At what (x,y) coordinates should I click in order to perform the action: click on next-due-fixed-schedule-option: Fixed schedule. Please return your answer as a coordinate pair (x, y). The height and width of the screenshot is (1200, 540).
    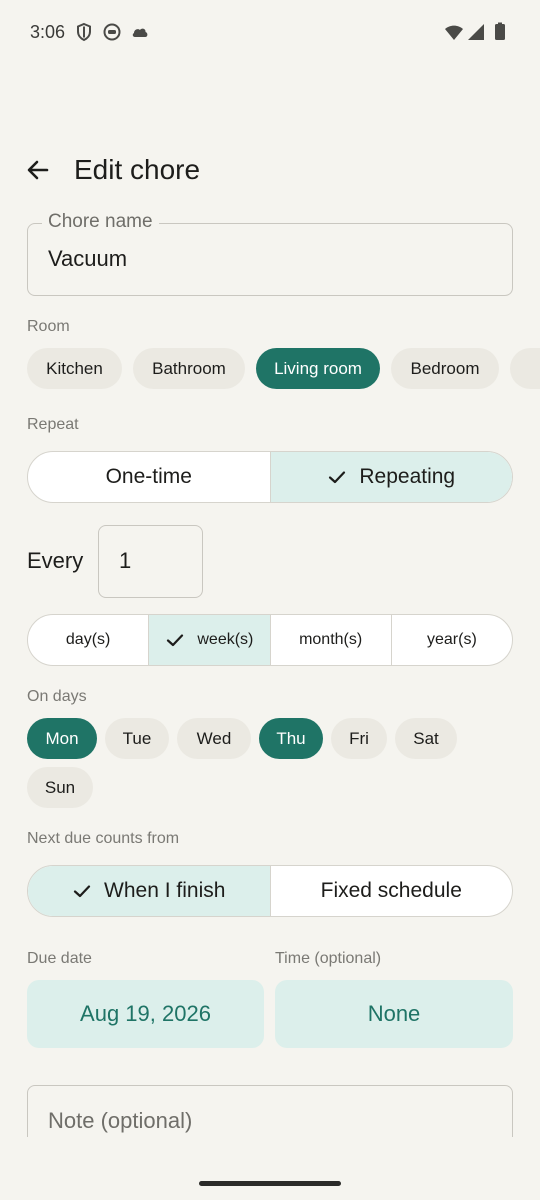
    Looking at the image, I should click on (392, 891).